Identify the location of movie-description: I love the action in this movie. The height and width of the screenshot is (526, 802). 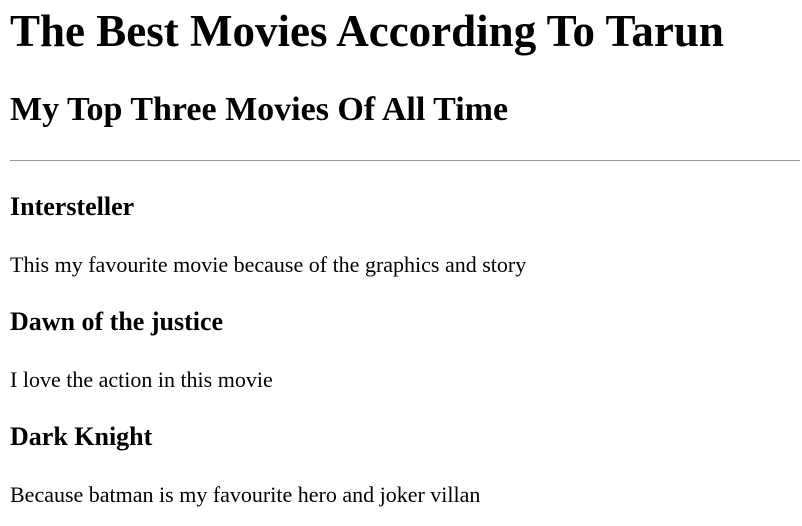
(141, 379).